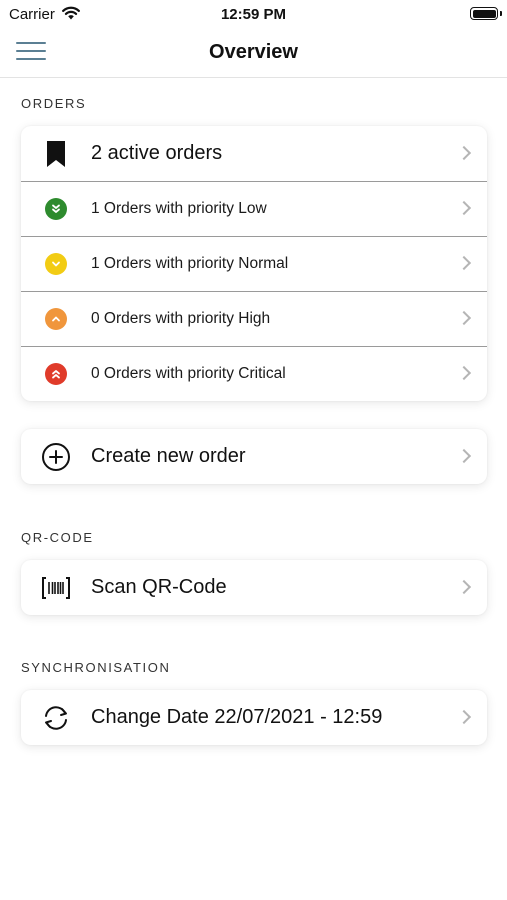 This screenshot has height=900, width=507. What do you see at coordinates (168, 456) in the screenshot?
I see `create-order-label: Create new order` at bounding box center [168, 456].